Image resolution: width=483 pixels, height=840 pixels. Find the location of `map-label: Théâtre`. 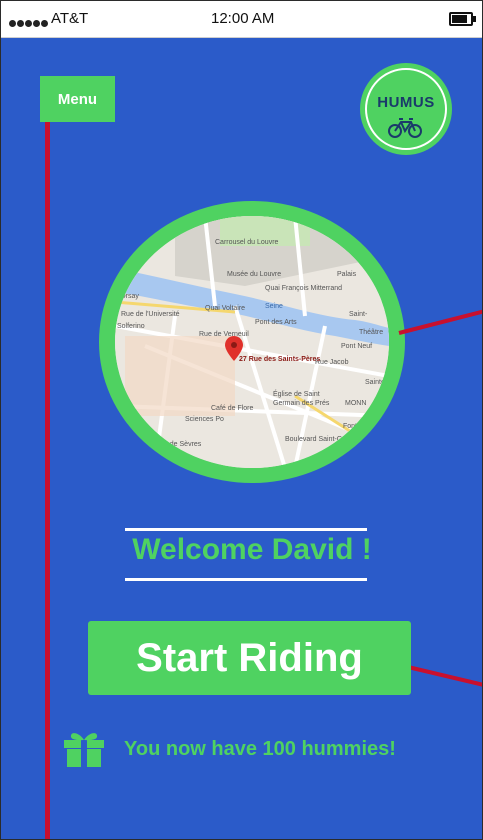

map-label: Théâtre is located at coordinates (371, 332).